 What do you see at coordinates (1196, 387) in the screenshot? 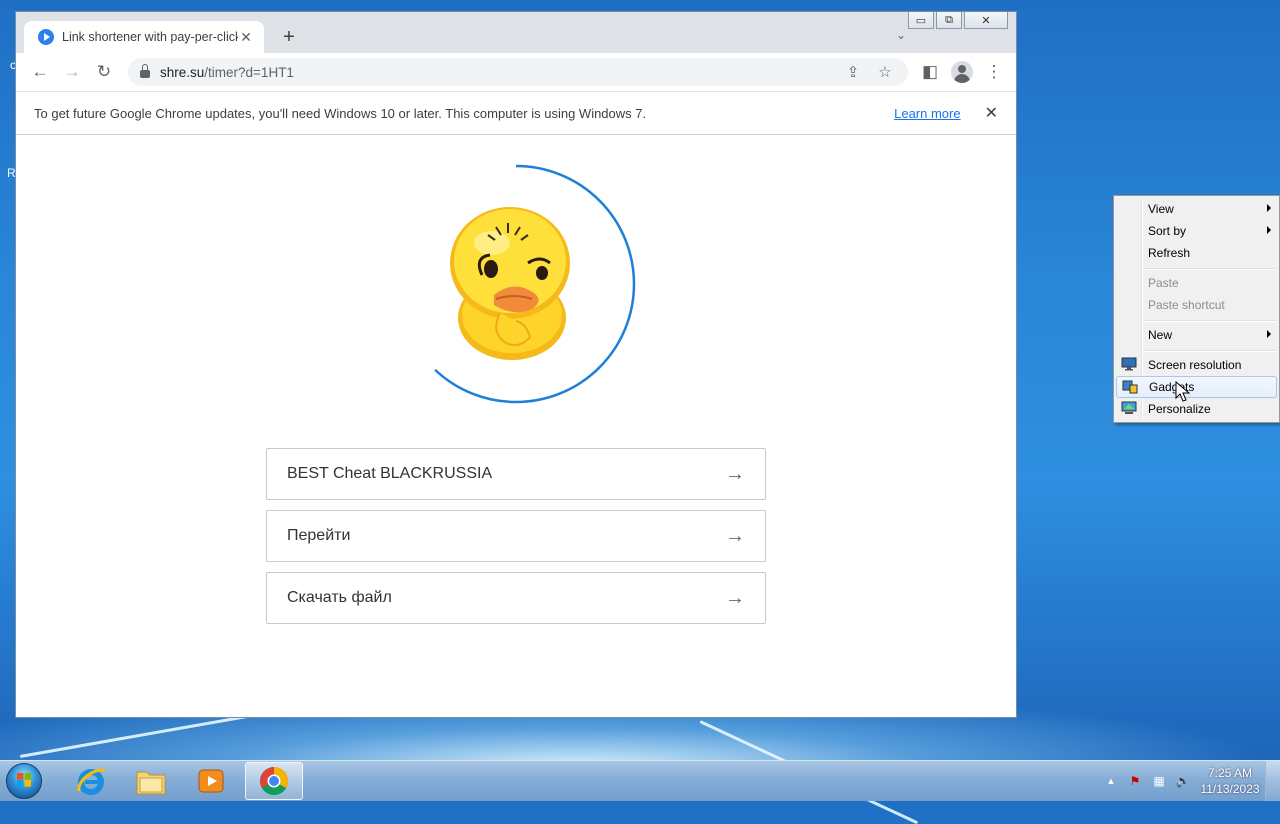
I see `menu-item-gadgets: Gadgets` at bounding box center [1196, 387].